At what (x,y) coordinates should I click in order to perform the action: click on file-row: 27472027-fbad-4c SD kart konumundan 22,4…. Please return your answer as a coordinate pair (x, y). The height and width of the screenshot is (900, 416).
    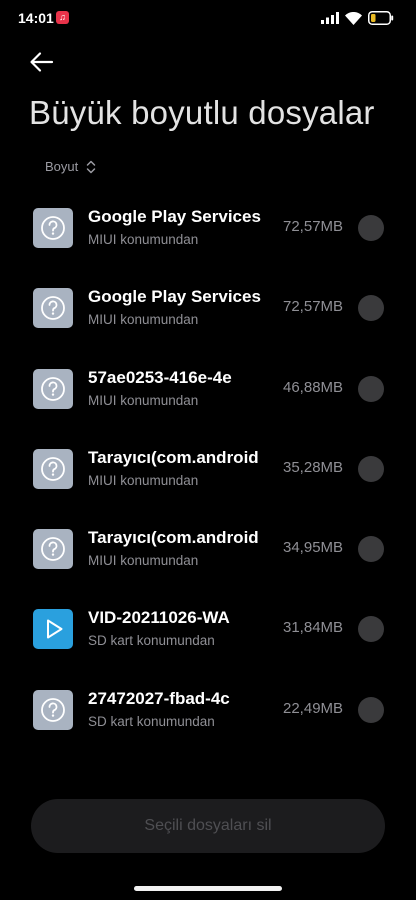
    Looking at the image, I should click on (208, 710).